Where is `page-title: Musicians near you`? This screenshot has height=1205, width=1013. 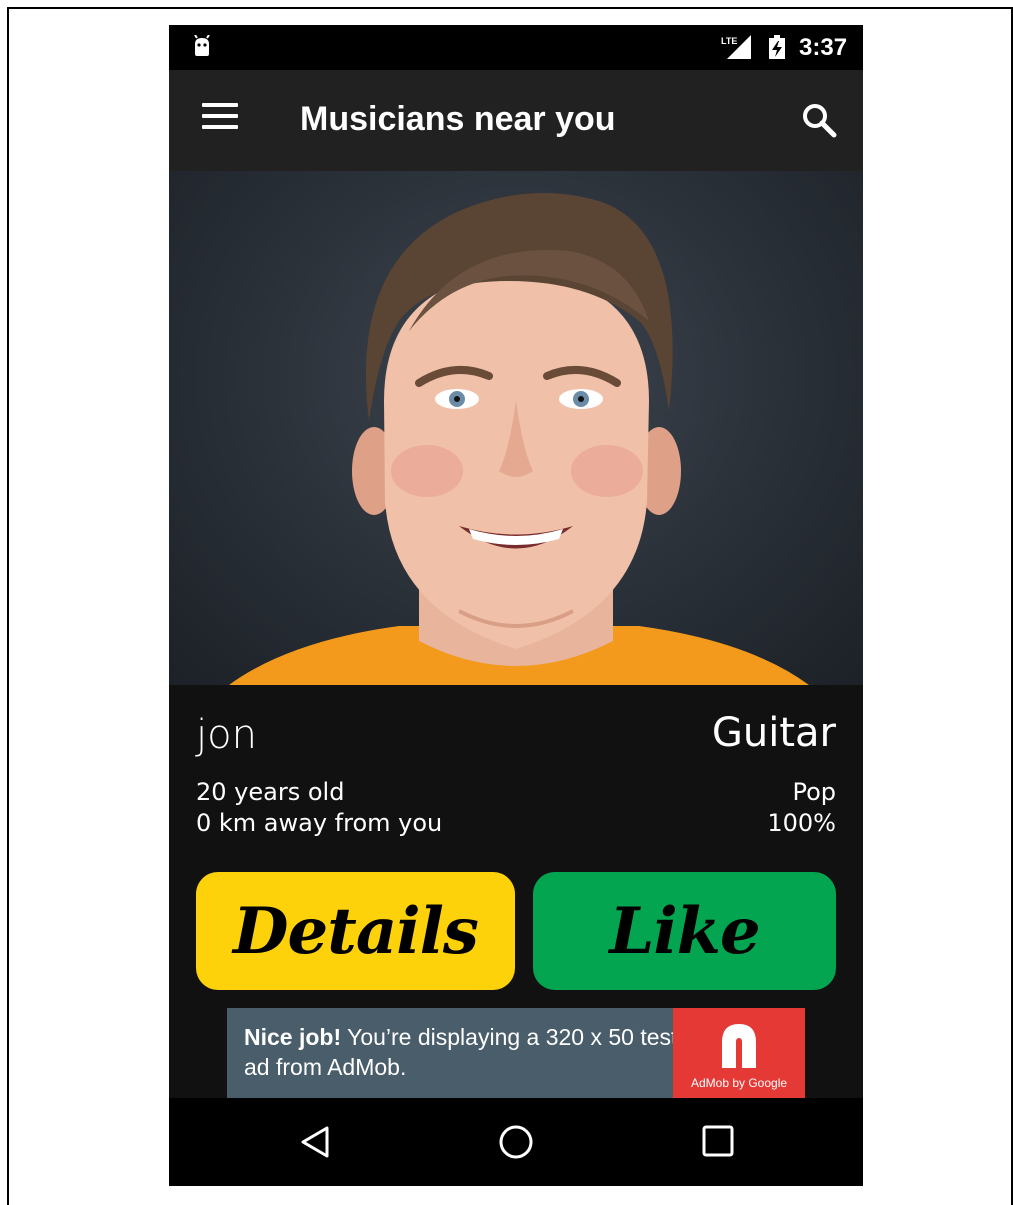
page-title: Musicians near you is located at coordinates (458, 119).